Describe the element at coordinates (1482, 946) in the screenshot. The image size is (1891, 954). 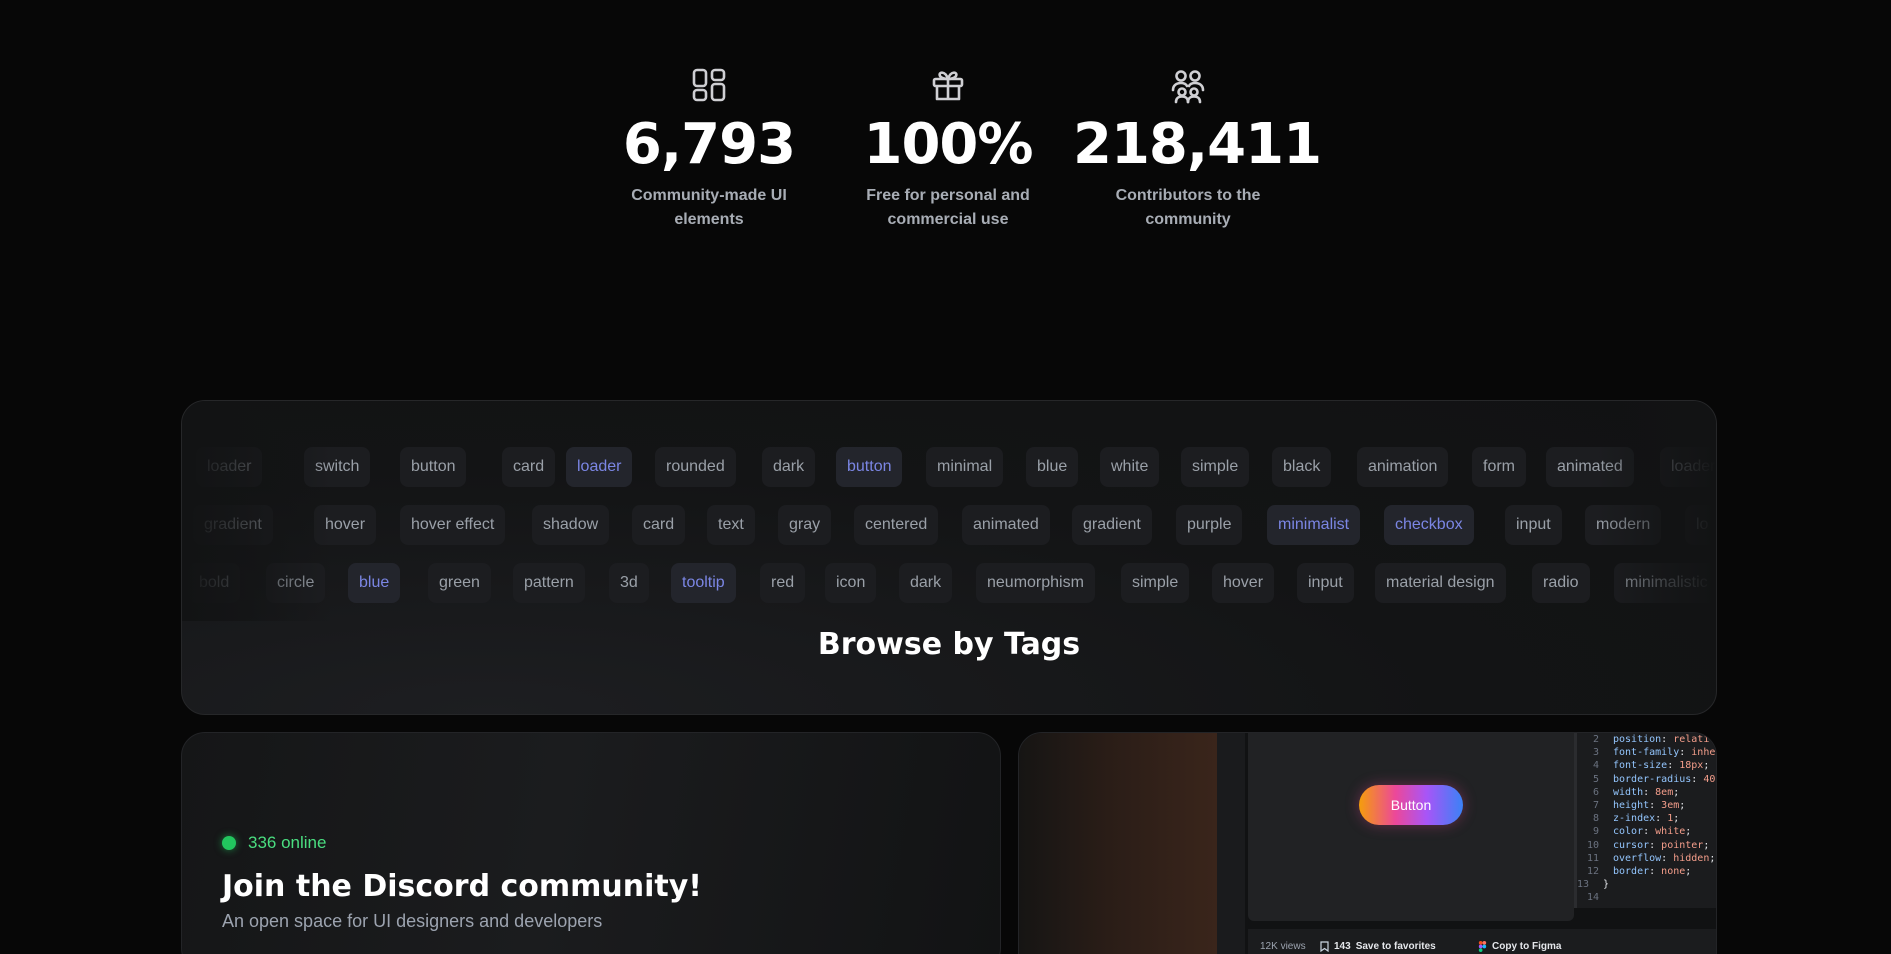
I see `figma-icon` at that location.